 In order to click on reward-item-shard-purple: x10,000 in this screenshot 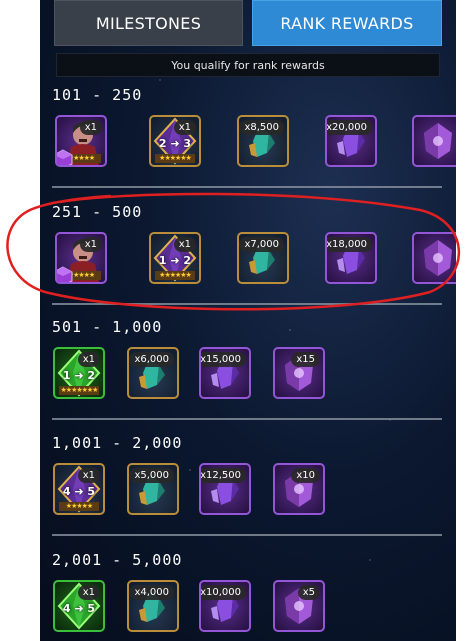, I will do `click(225, 606)`.